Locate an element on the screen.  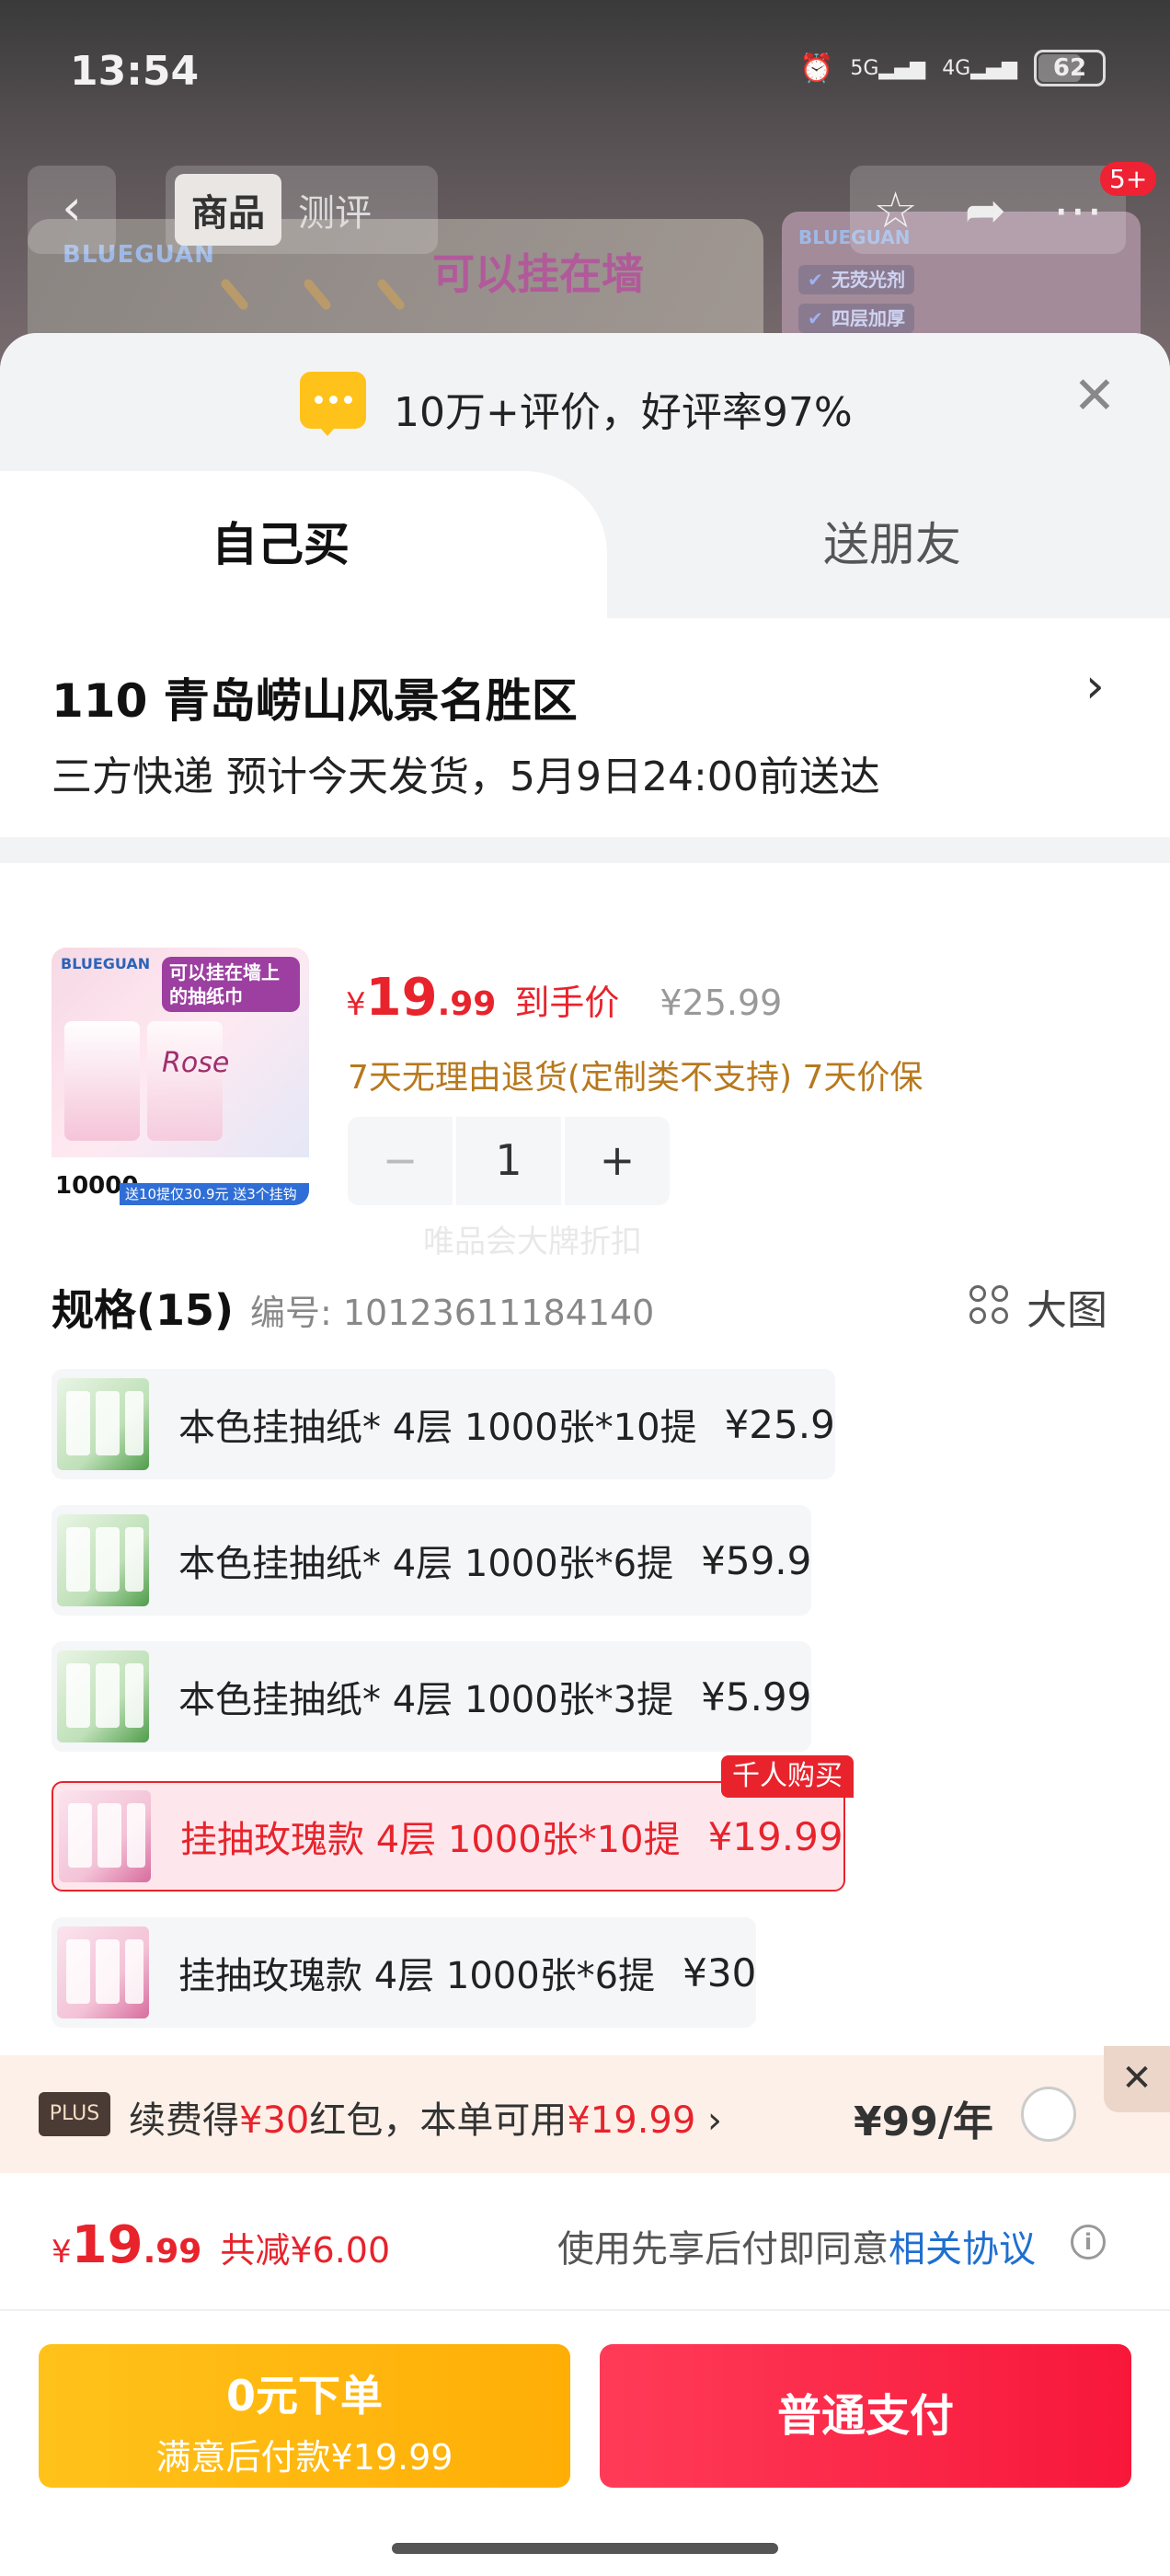
zero-order-label: 0元下单 is located at coordinates (304, 2396).